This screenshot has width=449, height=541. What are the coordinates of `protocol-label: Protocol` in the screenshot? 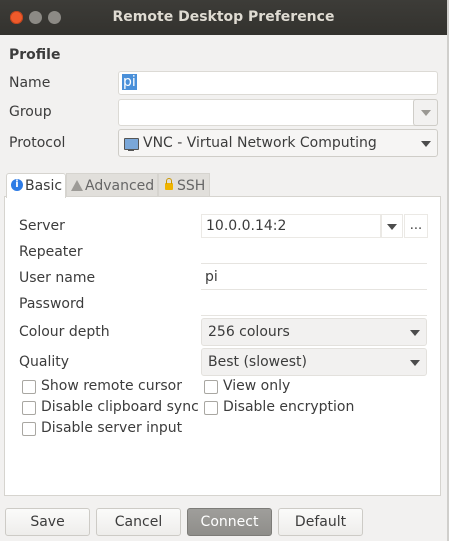 It's located at (37, 143).